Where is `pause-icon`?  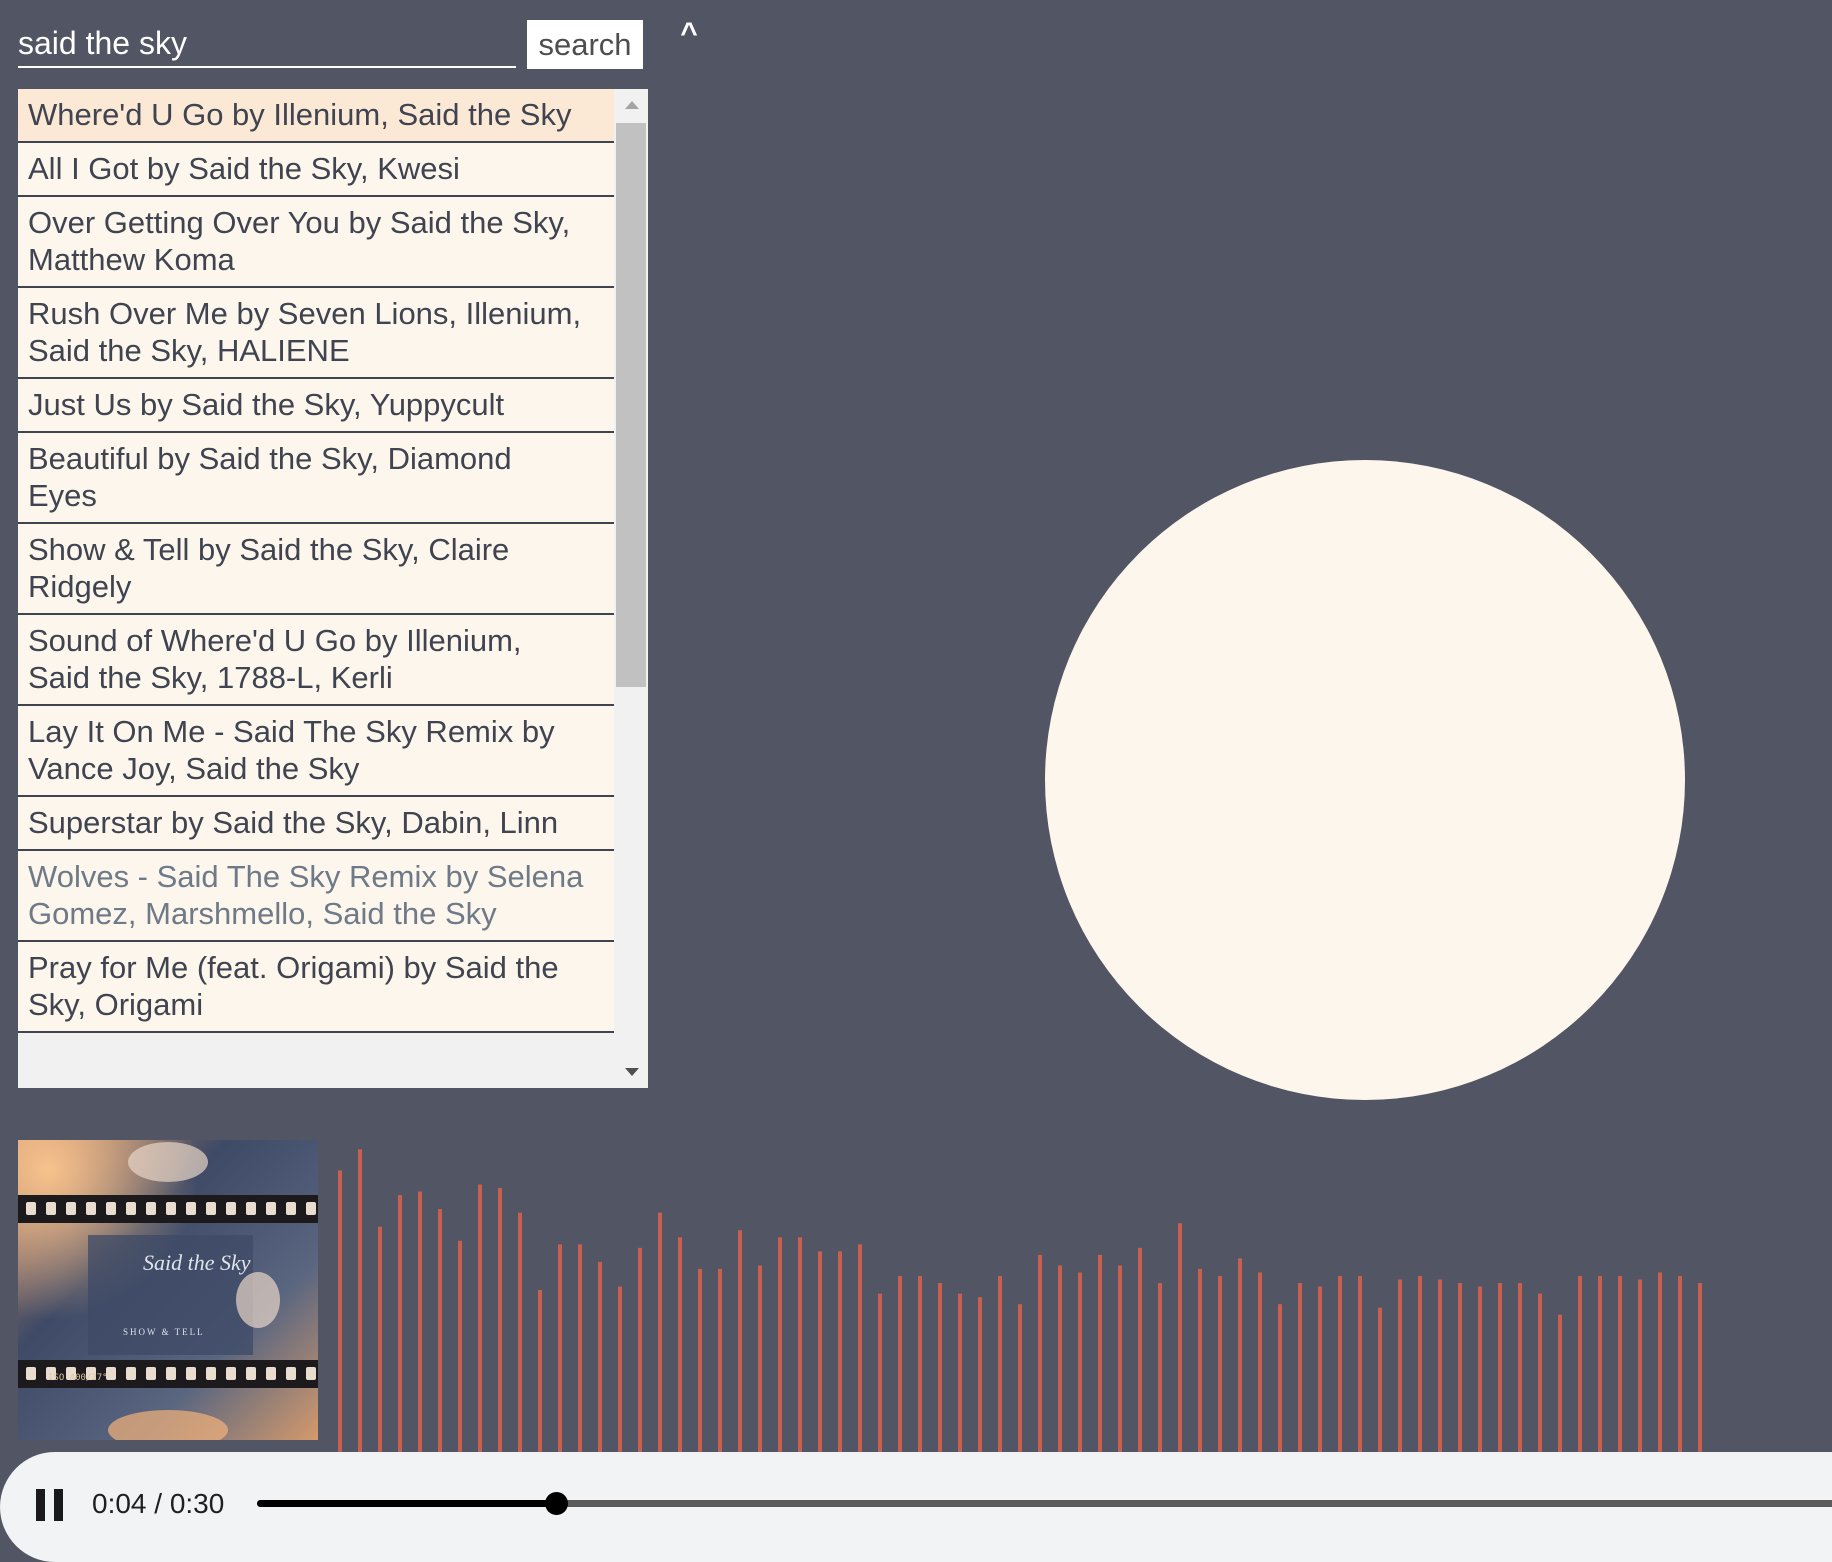 pause-icon is located at coordinates (40, 1505).